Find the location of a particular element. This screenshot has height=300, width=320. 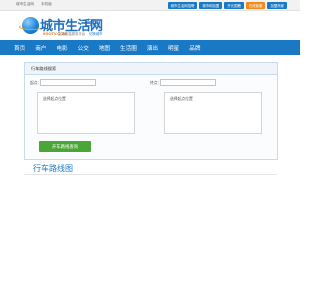

from-suggestion-hint: 选择起点位置 is located at coordinates (54, 99).